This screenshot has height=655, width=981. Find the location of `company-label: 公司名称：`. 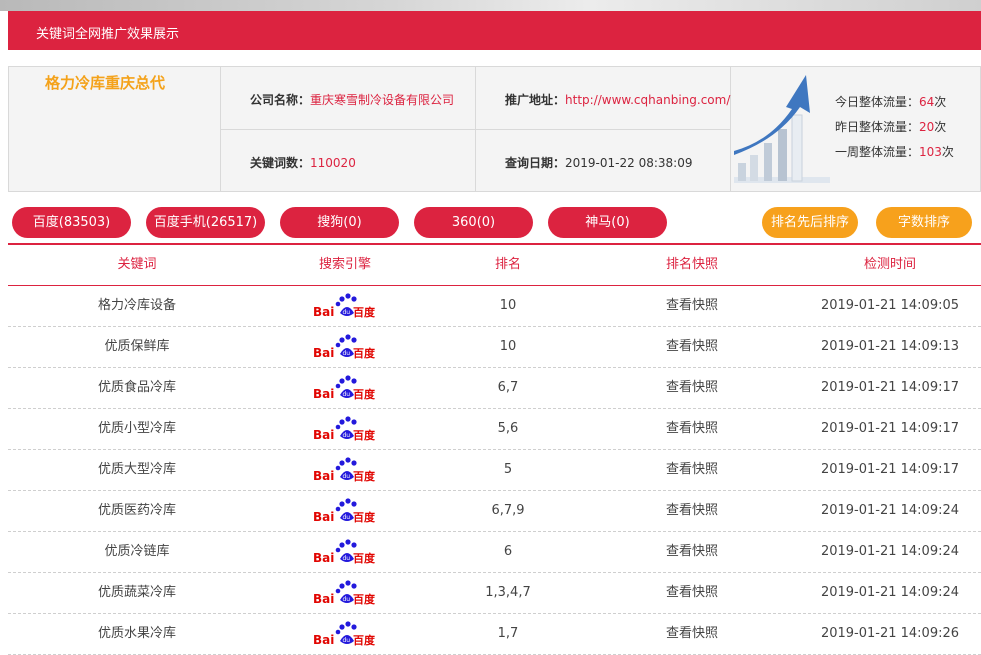

company-label: 公司名称： is located at coordinates (280, 100).